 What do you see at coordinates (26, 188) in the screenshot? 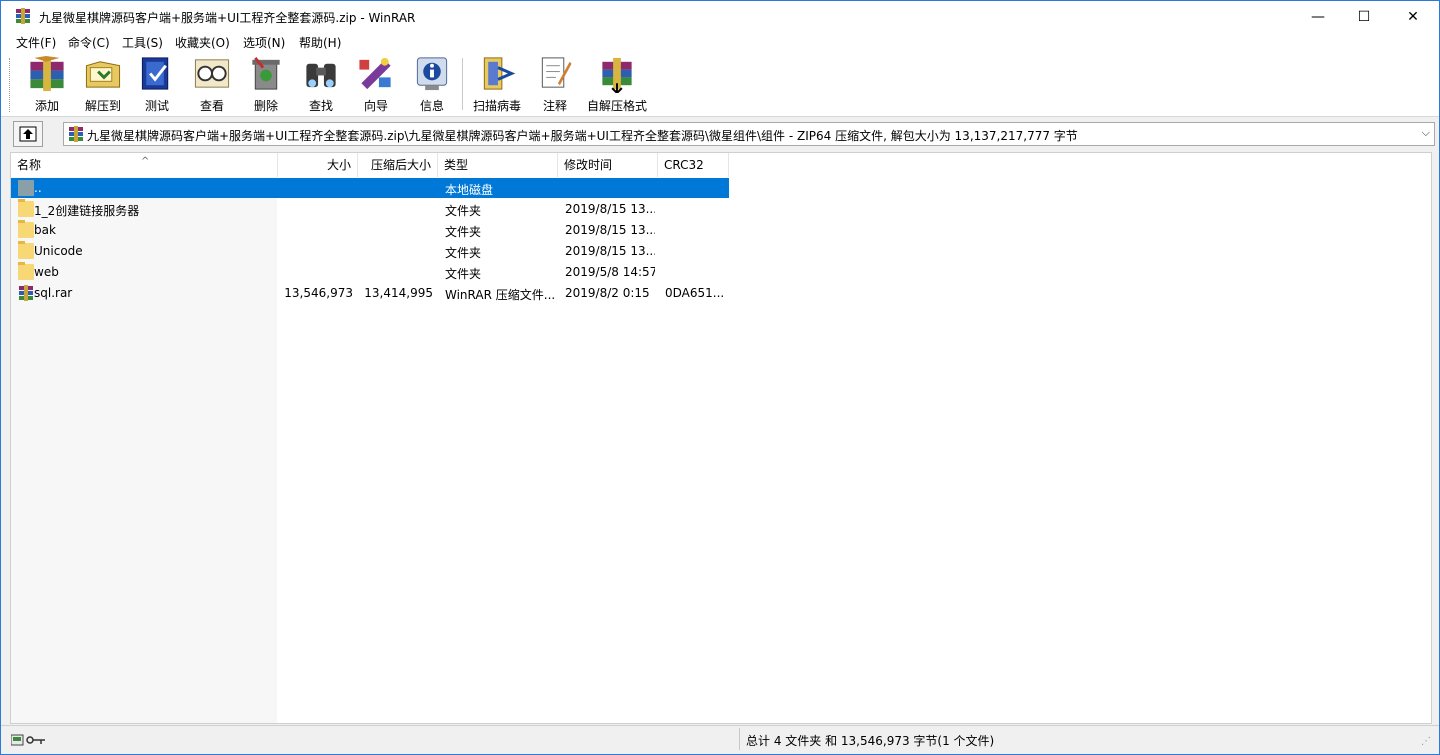
I see `parent-folder-icon` at bounding box center [26, 188].